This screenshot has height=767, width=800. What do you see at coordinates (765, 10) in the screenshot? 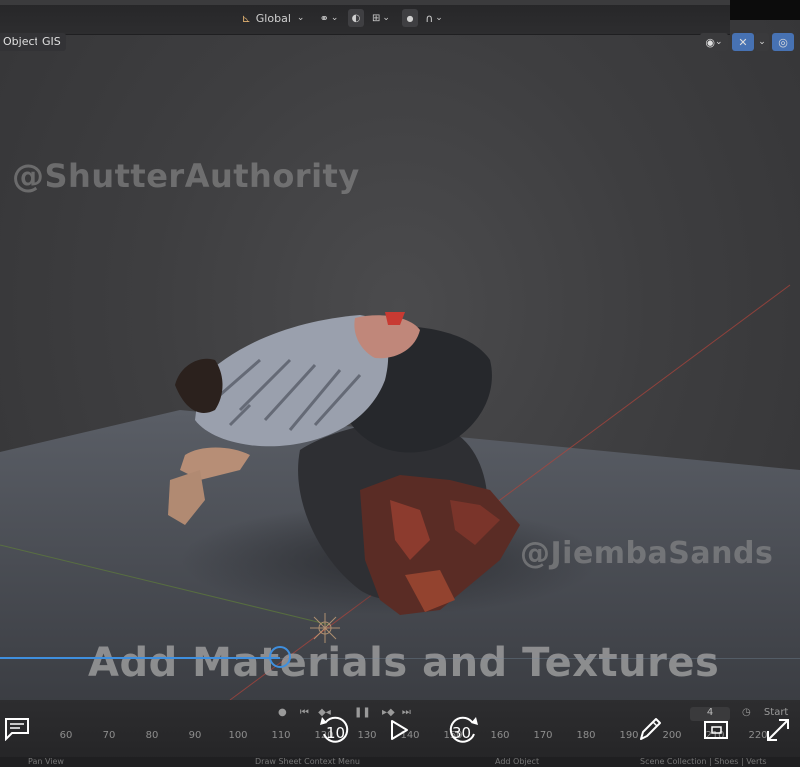
I see `window-corner` at bounding box center [765, 10].